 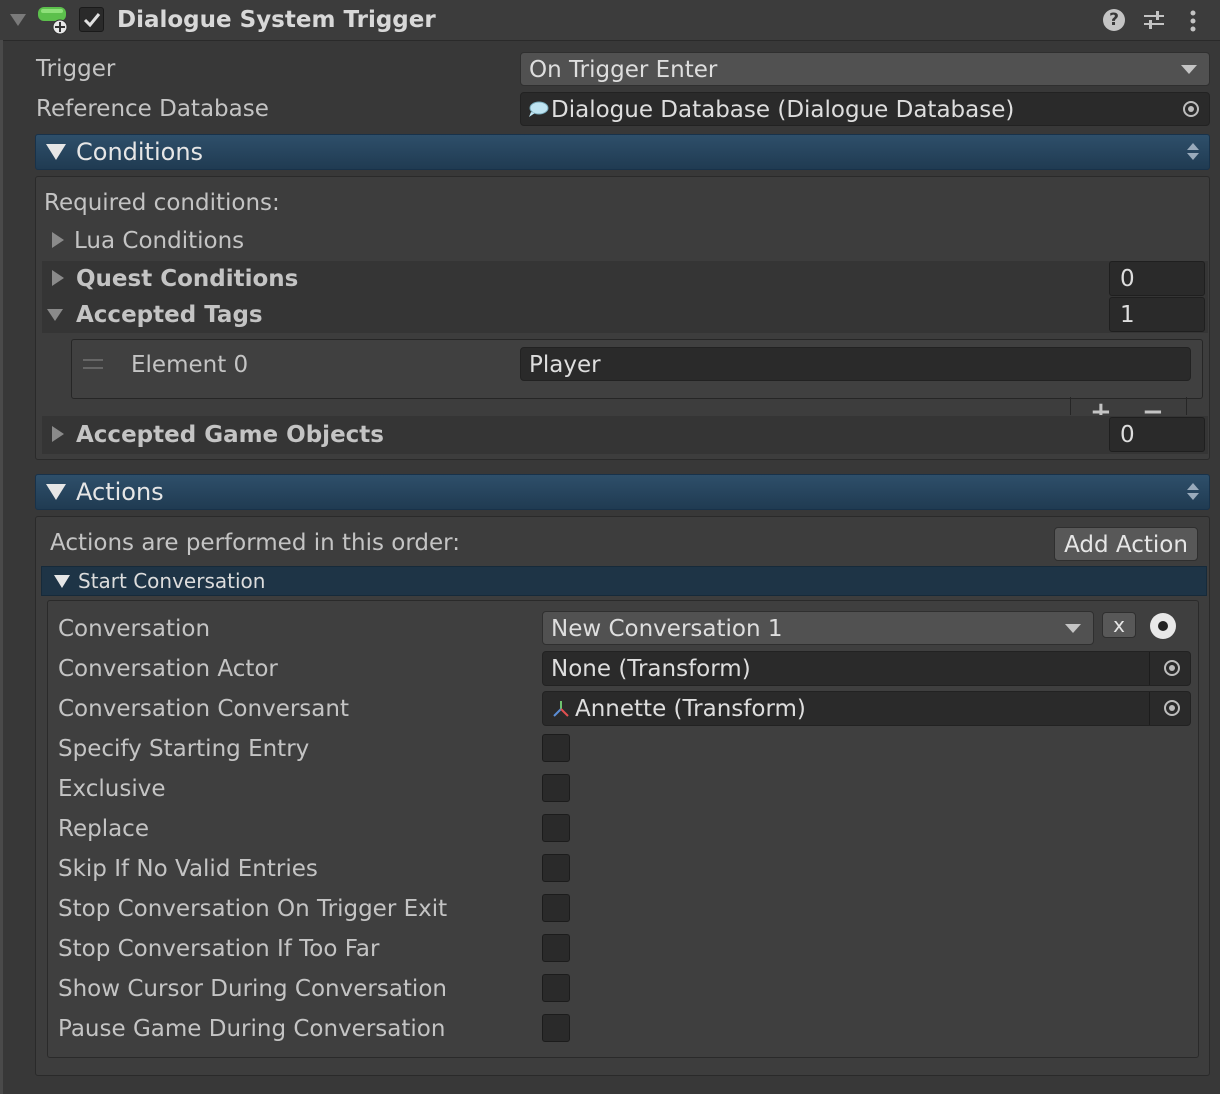 What do you see at coordinates (539, 109) in the screenshot?
I see `database-icon` at bounding box center [539, 109].